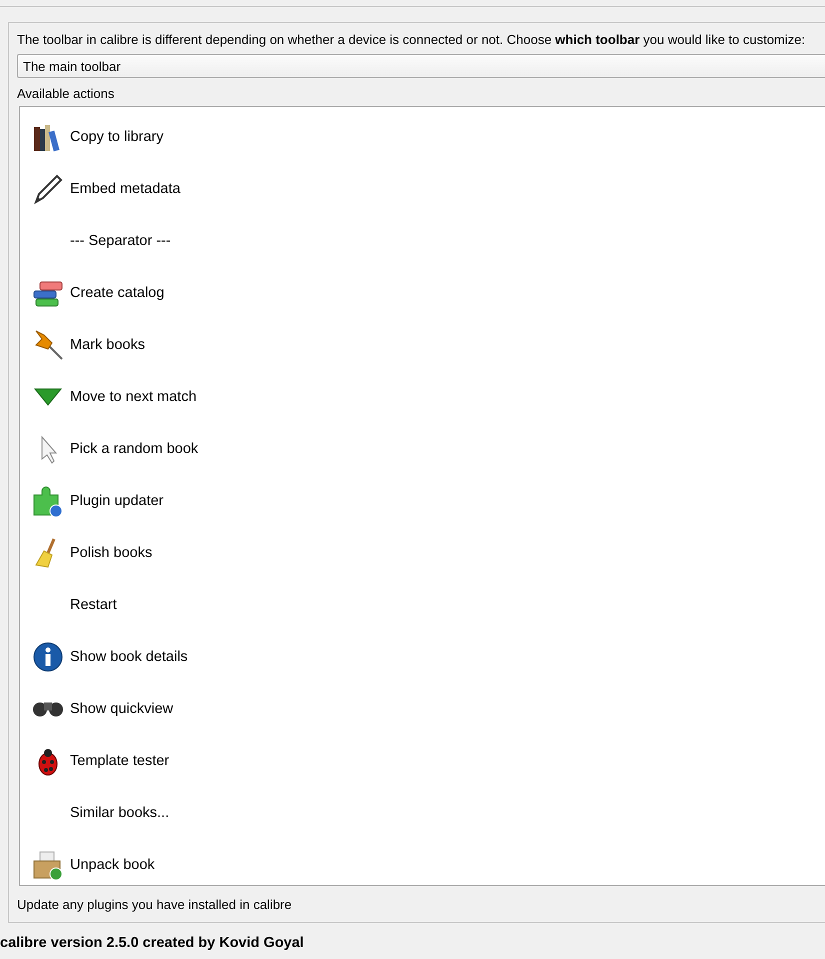  I want to click on action-item: Polish books, so click(111, 553).